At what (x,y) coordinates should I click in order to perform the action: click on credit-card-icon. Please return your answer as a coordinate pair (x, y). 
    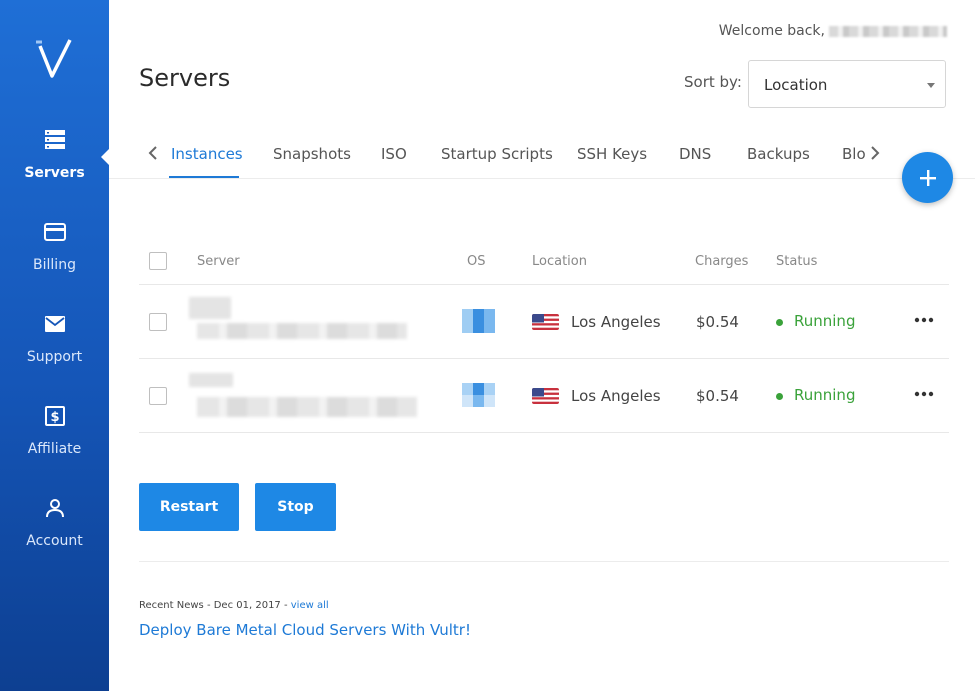
    Looking at the image, I should click on (54, 232).